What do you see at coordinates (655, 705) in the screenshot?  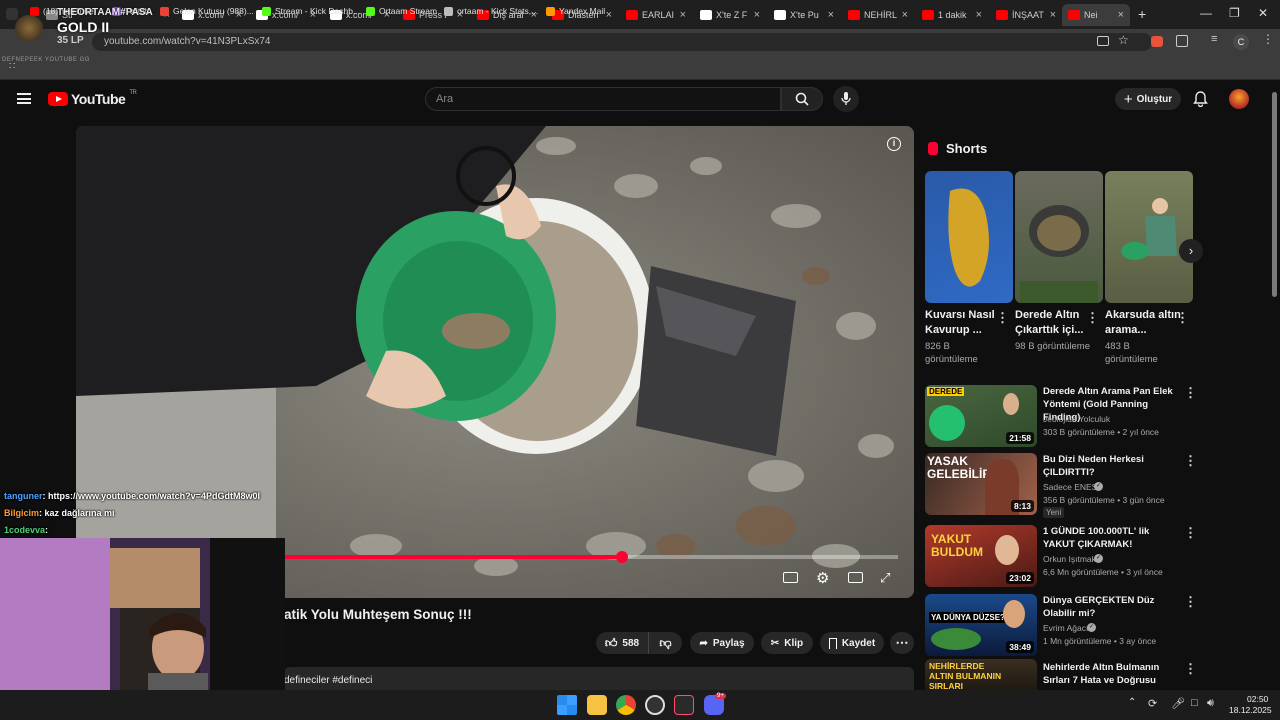 I see `obs-icon` at bounding box center [655, 705].